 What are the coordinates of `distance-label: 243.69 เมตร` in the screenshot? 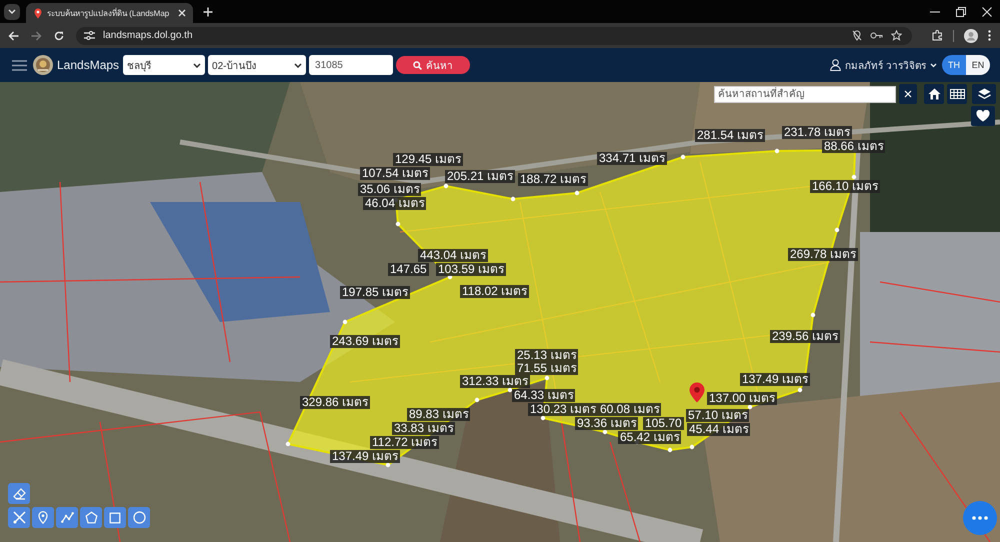 It's located at (365, 341).